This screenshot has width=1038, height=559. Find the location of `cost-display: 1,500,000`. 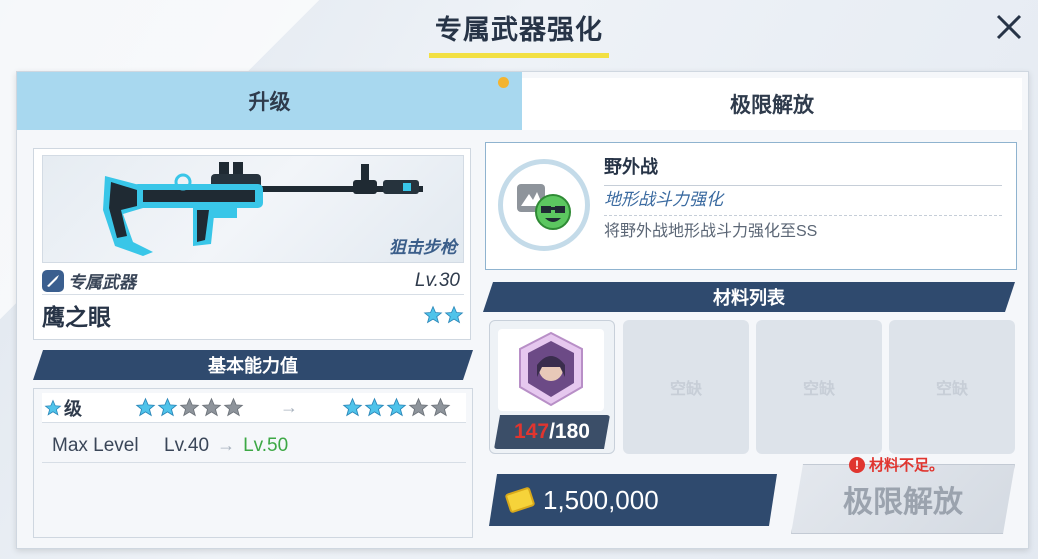

cost-display: 1,500,000 is located at coordinates (633, 500).